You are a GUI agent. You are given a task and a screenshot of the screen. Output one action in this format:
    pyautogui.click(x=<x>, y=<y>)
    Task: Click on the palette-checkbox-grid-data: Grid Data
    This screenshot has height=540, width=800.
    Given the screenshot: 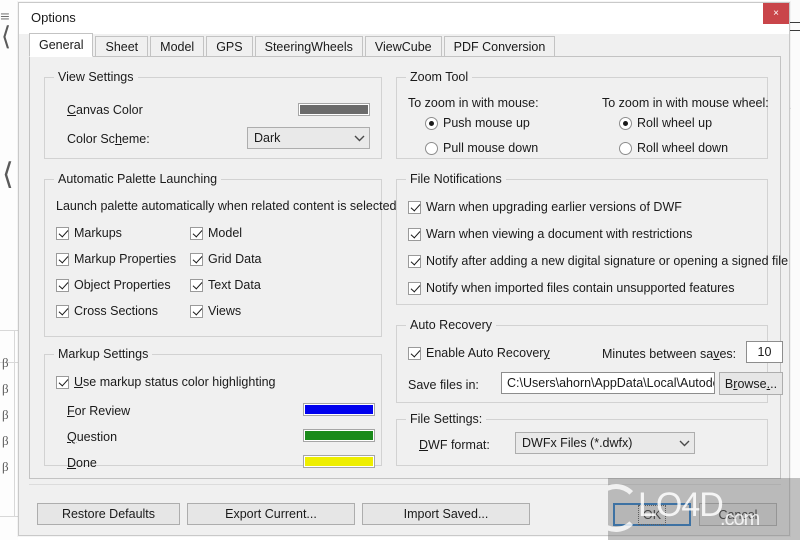 What is the action you would take?
    pyautogui.click(x=226, y=259)
    